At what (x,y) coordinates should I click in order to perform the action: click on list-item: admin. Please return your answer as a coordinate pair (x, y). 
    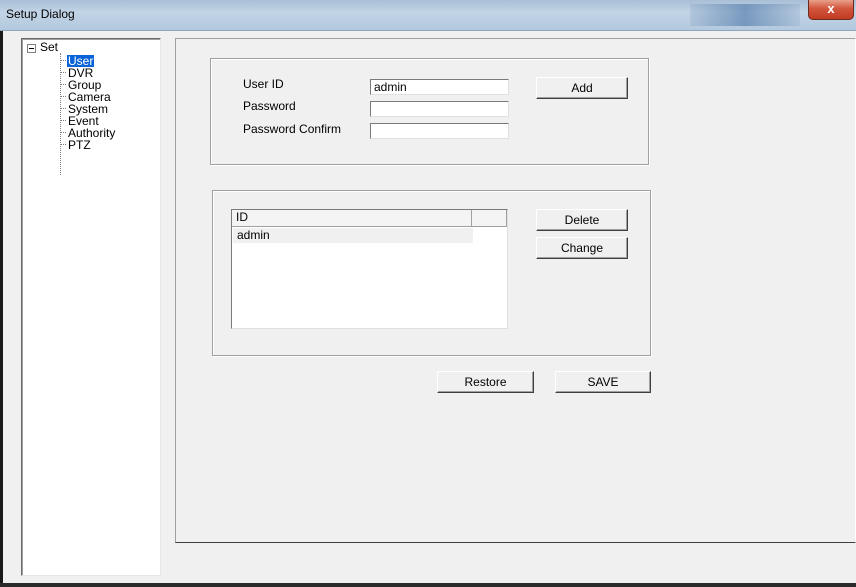
    Looking at the image, I should click on (353, 235).